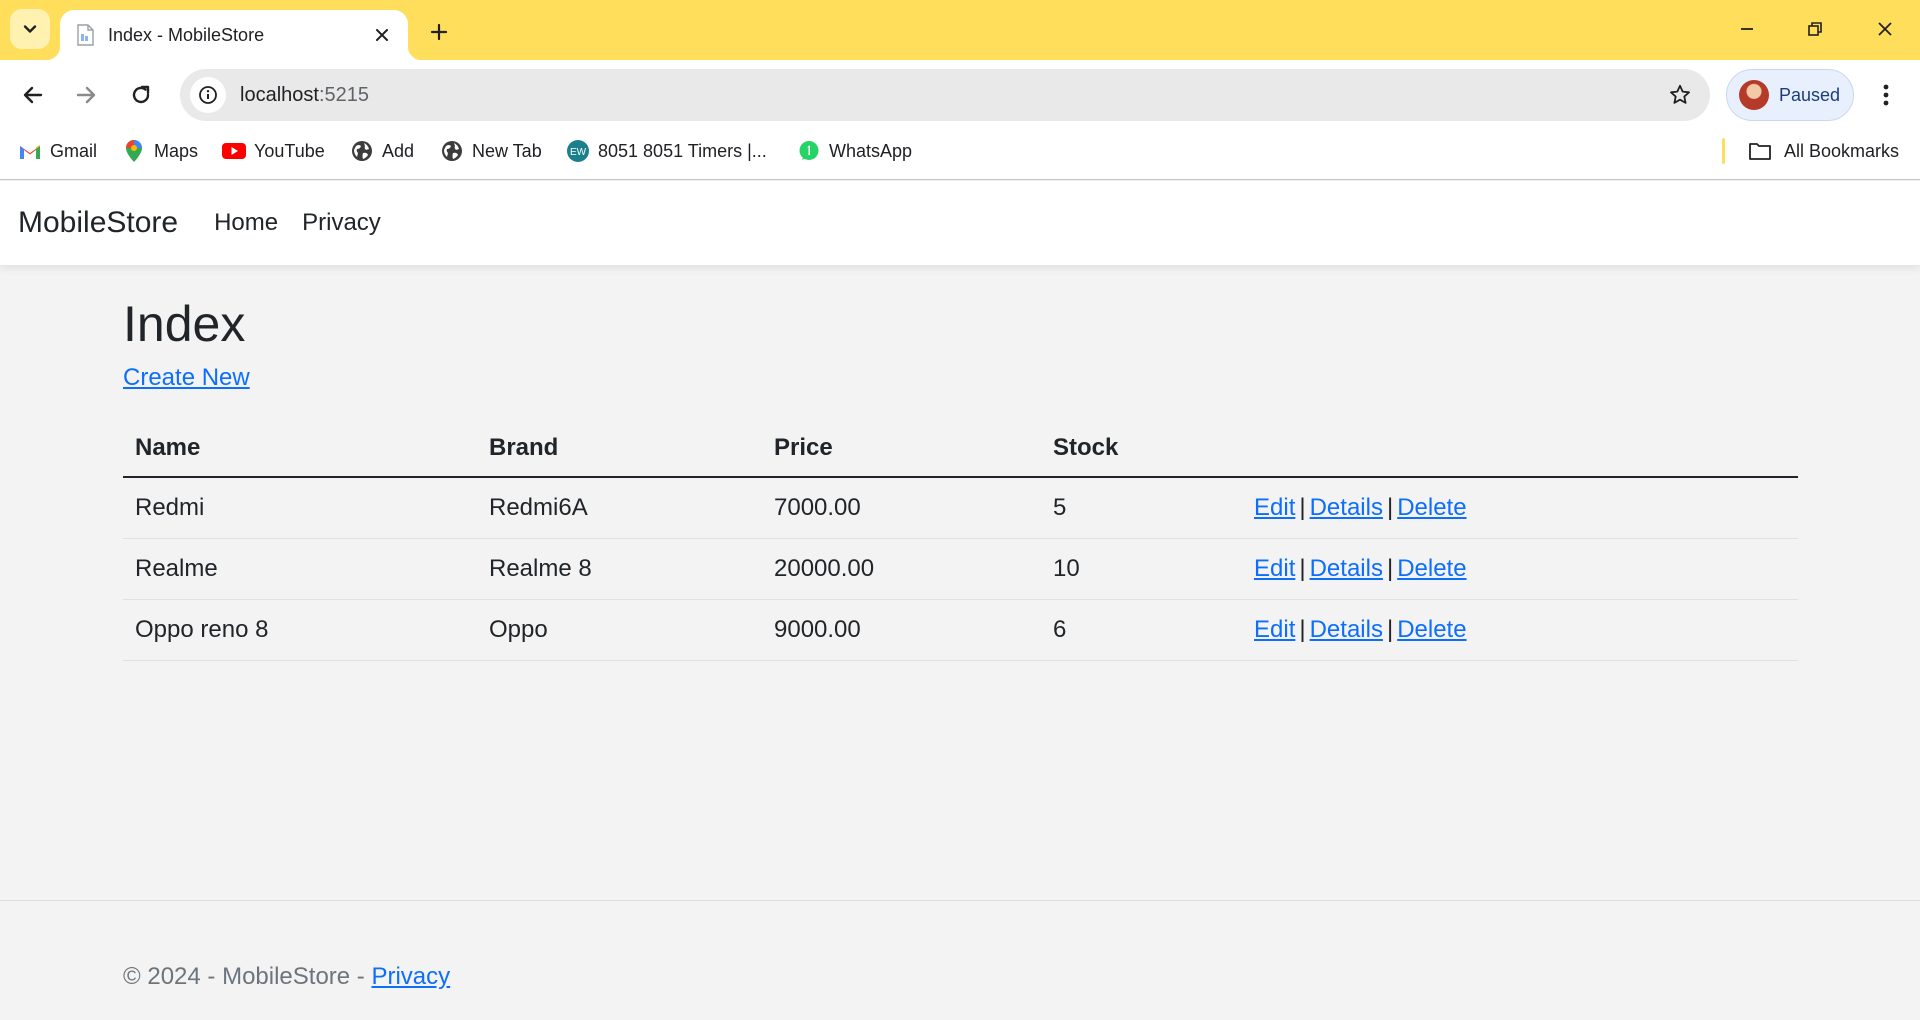 This screenshot has width=1920, height=1020. I want to click on table-header-row: Name Brand Price Stock, so click(960, 450).